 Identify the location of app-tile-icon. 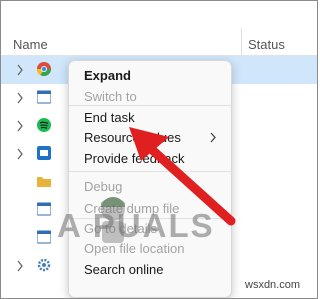
(44, 153).